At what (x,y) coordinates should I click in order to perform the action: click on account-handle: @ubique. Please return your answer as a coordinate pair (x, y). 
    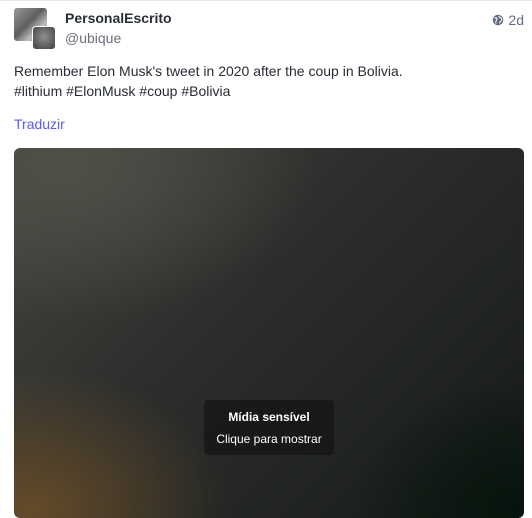
    Looking at the image, I should click on (93, 38).